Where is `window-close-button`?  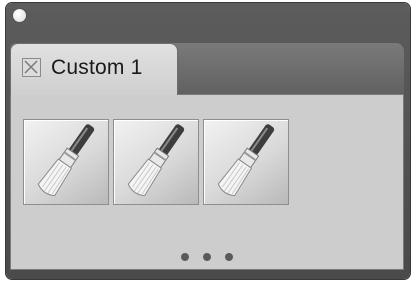
window-close-button is located at coordinates (19, 15).